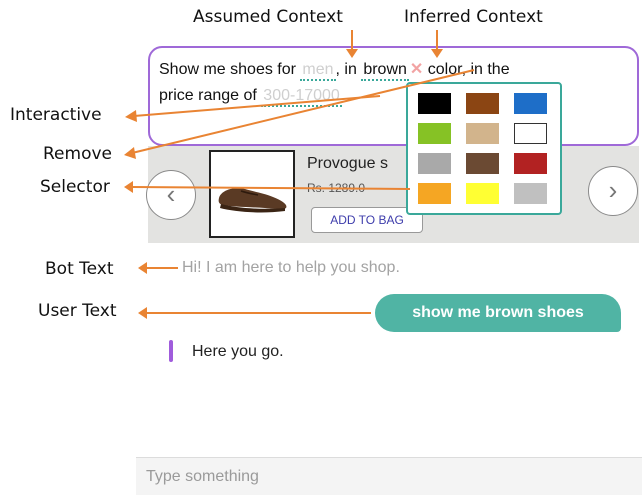 The image size is (642, 495). I want to click on query-line-2: price range of 300-17000, so click(250, 96).